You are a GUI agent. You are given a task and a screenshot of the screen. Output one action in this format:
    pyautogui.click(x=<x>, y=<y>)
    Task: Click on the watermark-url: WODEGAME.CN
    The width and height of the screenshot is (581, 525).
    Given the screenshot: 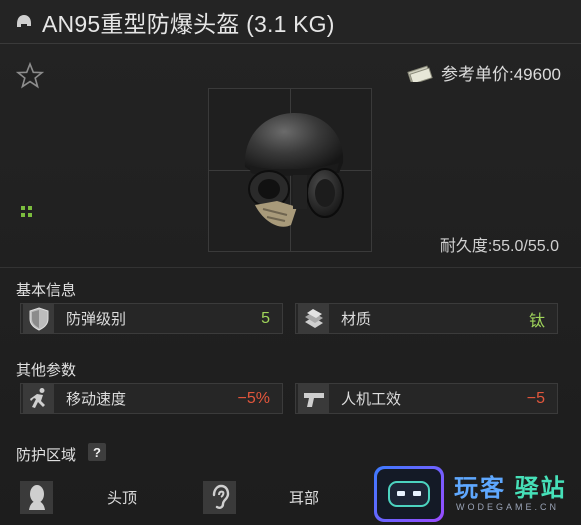 What is the action you would take?
    pyautogui.click(x=508, y=507)
    